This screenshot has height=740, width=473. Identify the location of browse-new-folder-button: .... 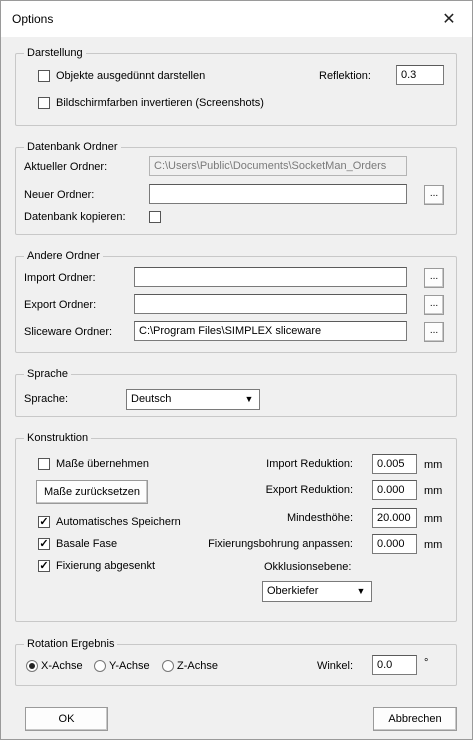
(434, 195).